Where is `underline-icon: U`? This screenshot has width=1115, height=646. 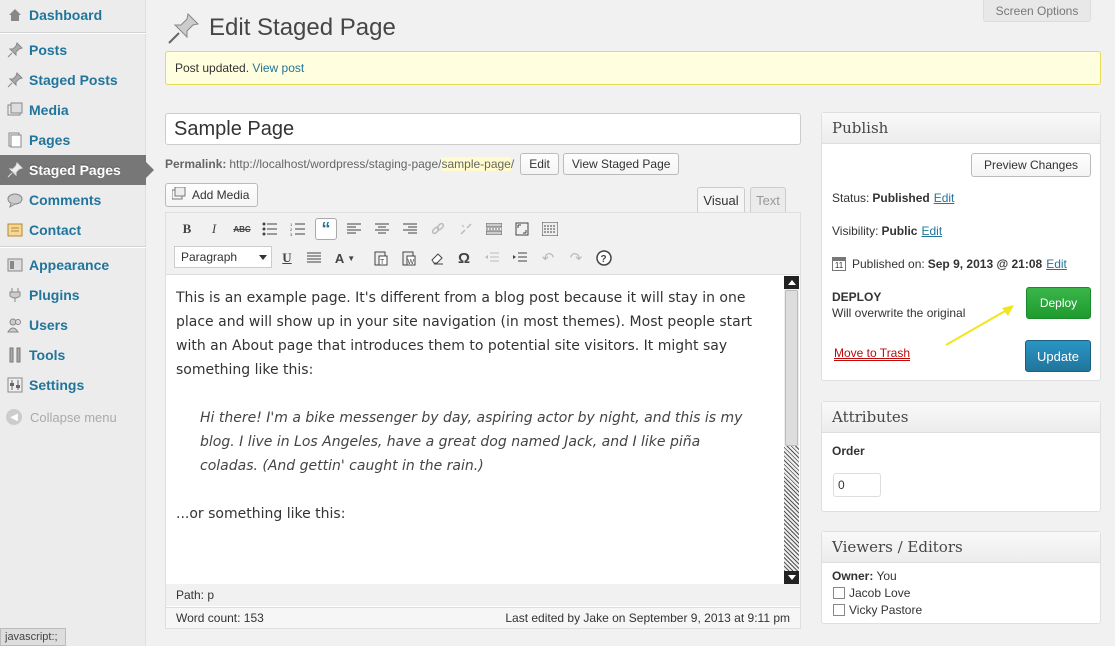 underline-icon: U is located at coordinates (287, 258).